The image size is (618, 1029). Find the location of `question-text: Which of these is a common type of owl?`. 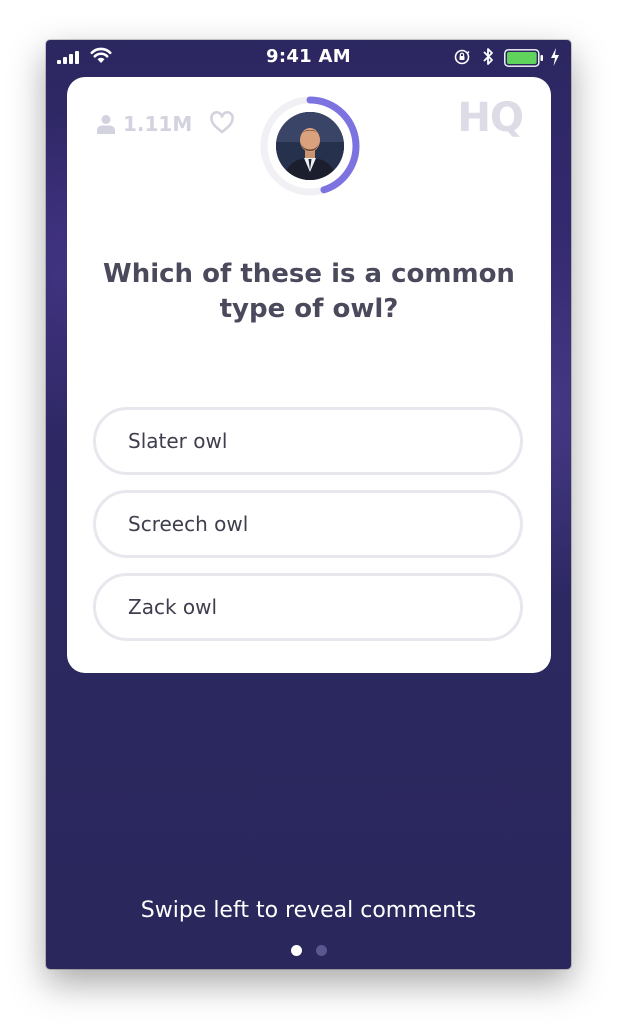

question-text: Which of these is a common type of owl? is located at coordinates (309, 291).